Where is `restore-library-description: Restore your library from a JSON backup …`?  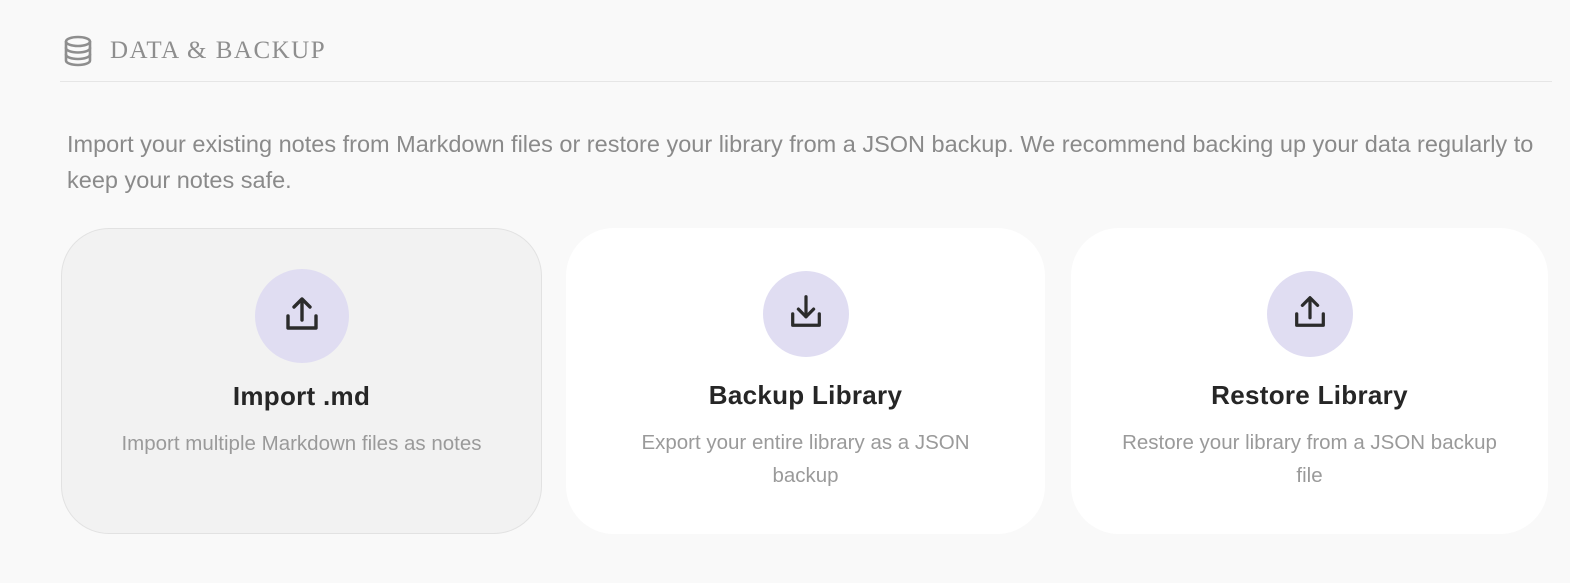 restore-library-description: Restore your library from a JSON backup … is located at coordinates (1309, 459).